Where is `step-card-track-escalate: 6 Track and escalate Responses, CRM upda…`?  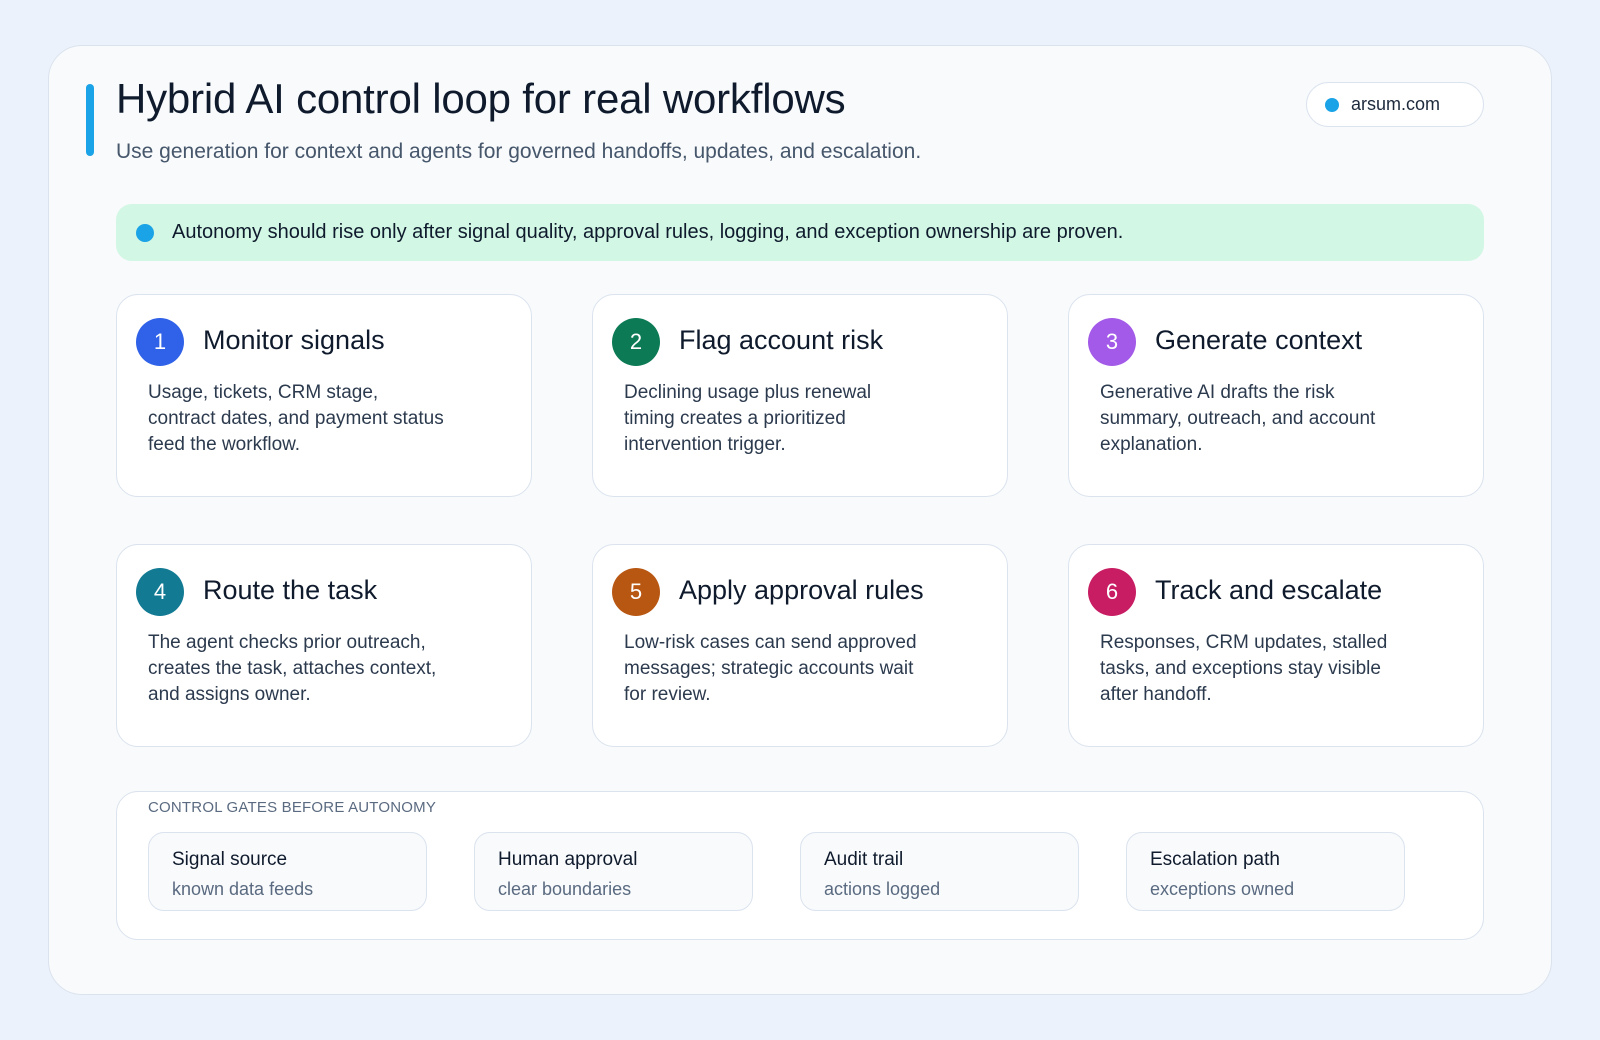
step-card-track-escalate: 6 Track and escalate Responses, CRM upda… is located at coordinates (1276, 645).